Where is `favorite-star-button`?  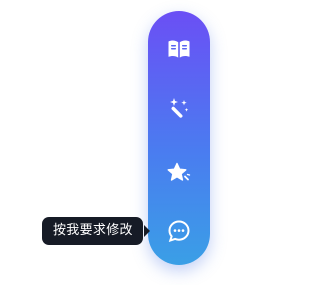
favorite-star-button is located at coordinates (179, 173).